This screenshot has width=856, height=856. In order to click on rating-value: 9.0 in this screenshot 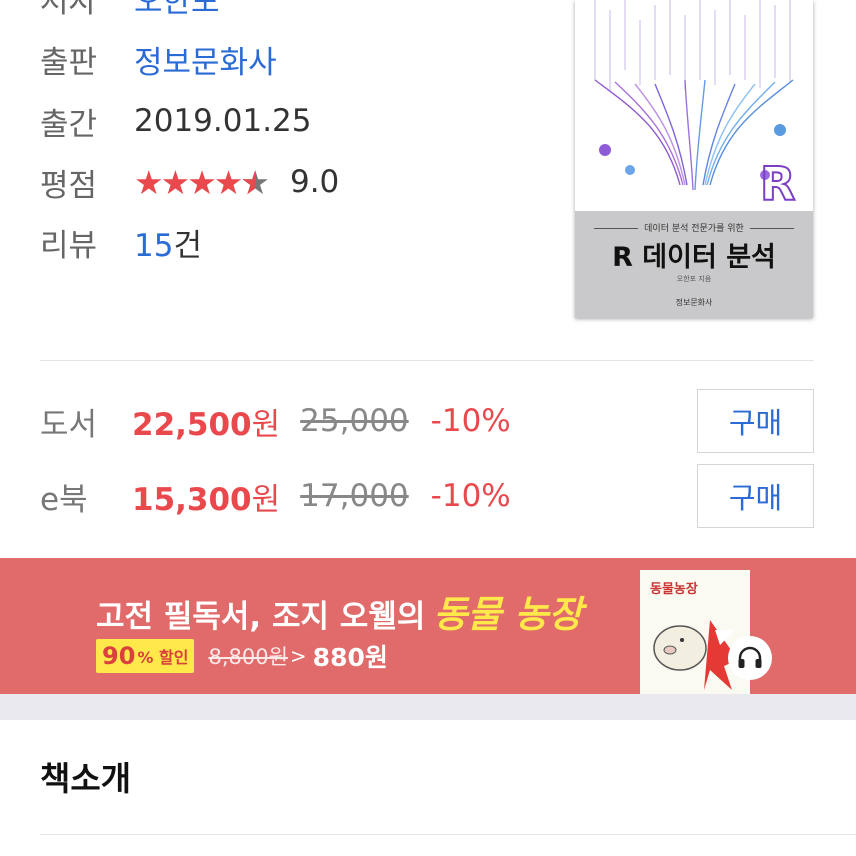, I will do `click(314, 182)`.